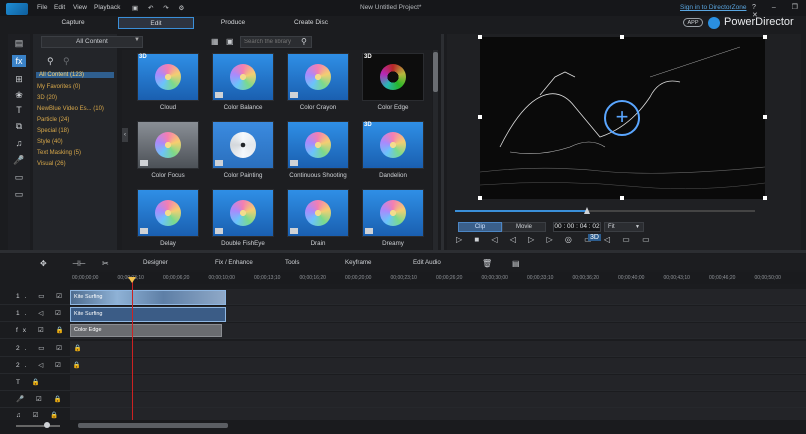 This screenshot has width=806, height=434. Describe the element at coordinates (42, 7) in the screenshot. I see `menu-file: File` at that location.